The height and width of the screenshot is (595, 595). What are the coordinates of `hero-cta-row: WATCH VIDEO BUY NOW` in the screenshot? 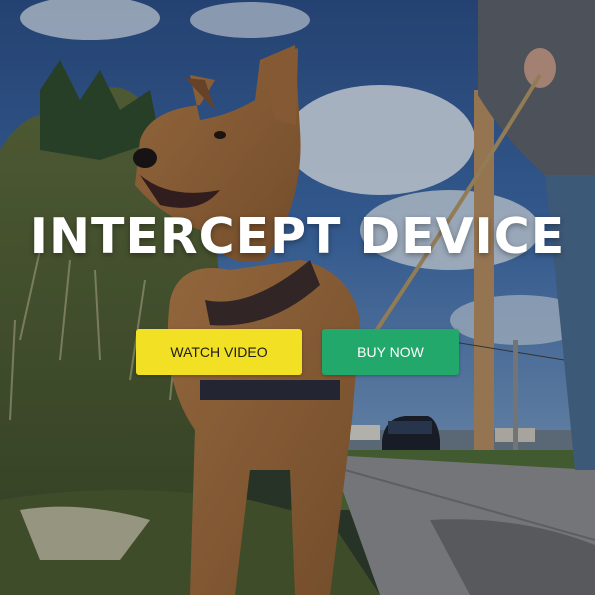 It's located at (297, 352).